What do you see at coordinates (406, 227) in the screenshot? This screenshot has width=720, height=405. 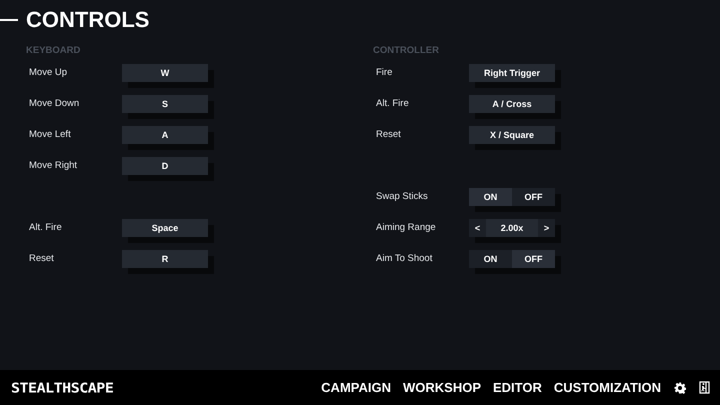 I see `control-label: Aiming Range` at bounding box center [406, 227].